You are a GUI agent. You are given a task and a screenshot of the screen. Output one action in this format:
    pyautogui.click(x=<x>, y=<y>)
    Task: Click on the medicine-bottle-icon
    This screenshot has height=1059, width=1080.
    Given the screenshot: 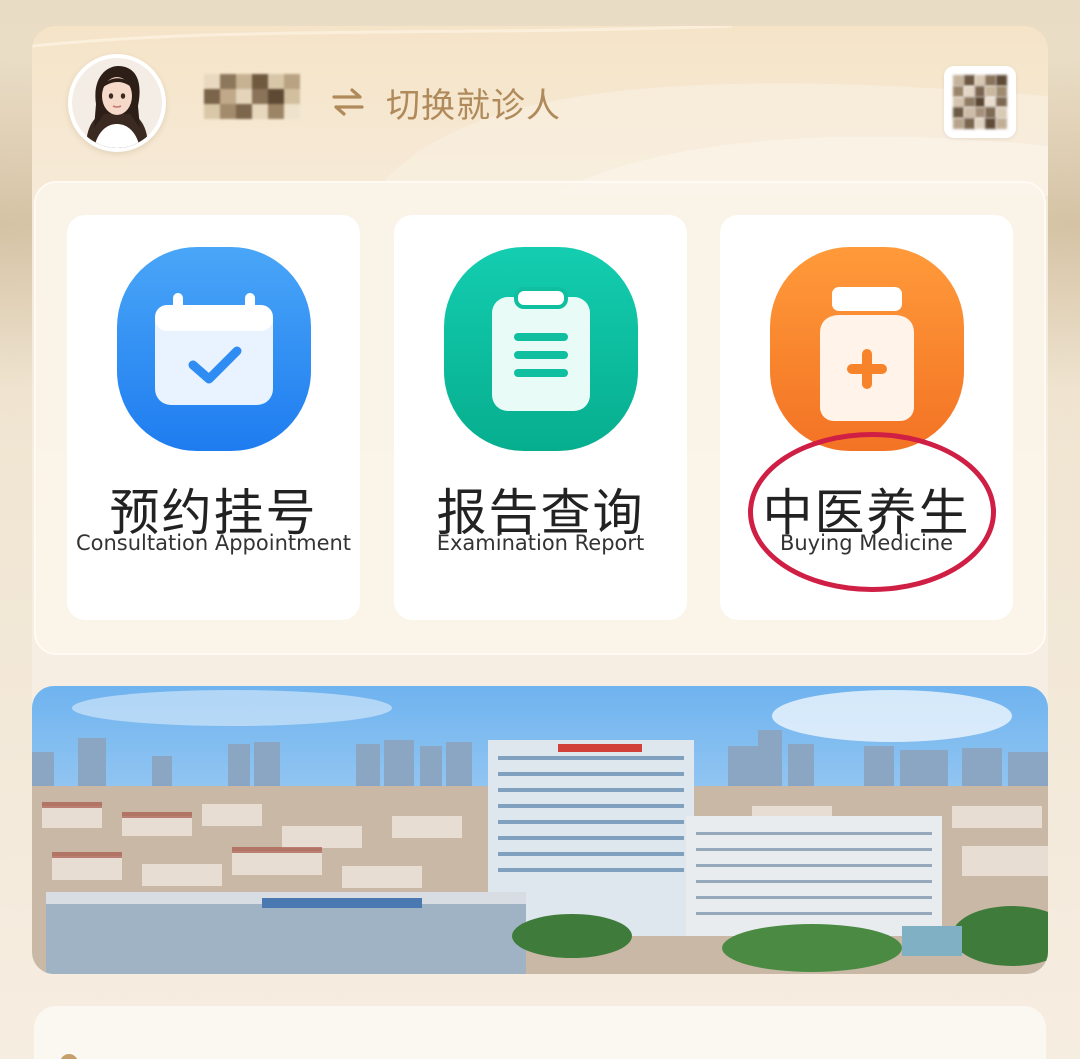 What is the action you would take?
    pyautogui.click(x=866, y=349)
    